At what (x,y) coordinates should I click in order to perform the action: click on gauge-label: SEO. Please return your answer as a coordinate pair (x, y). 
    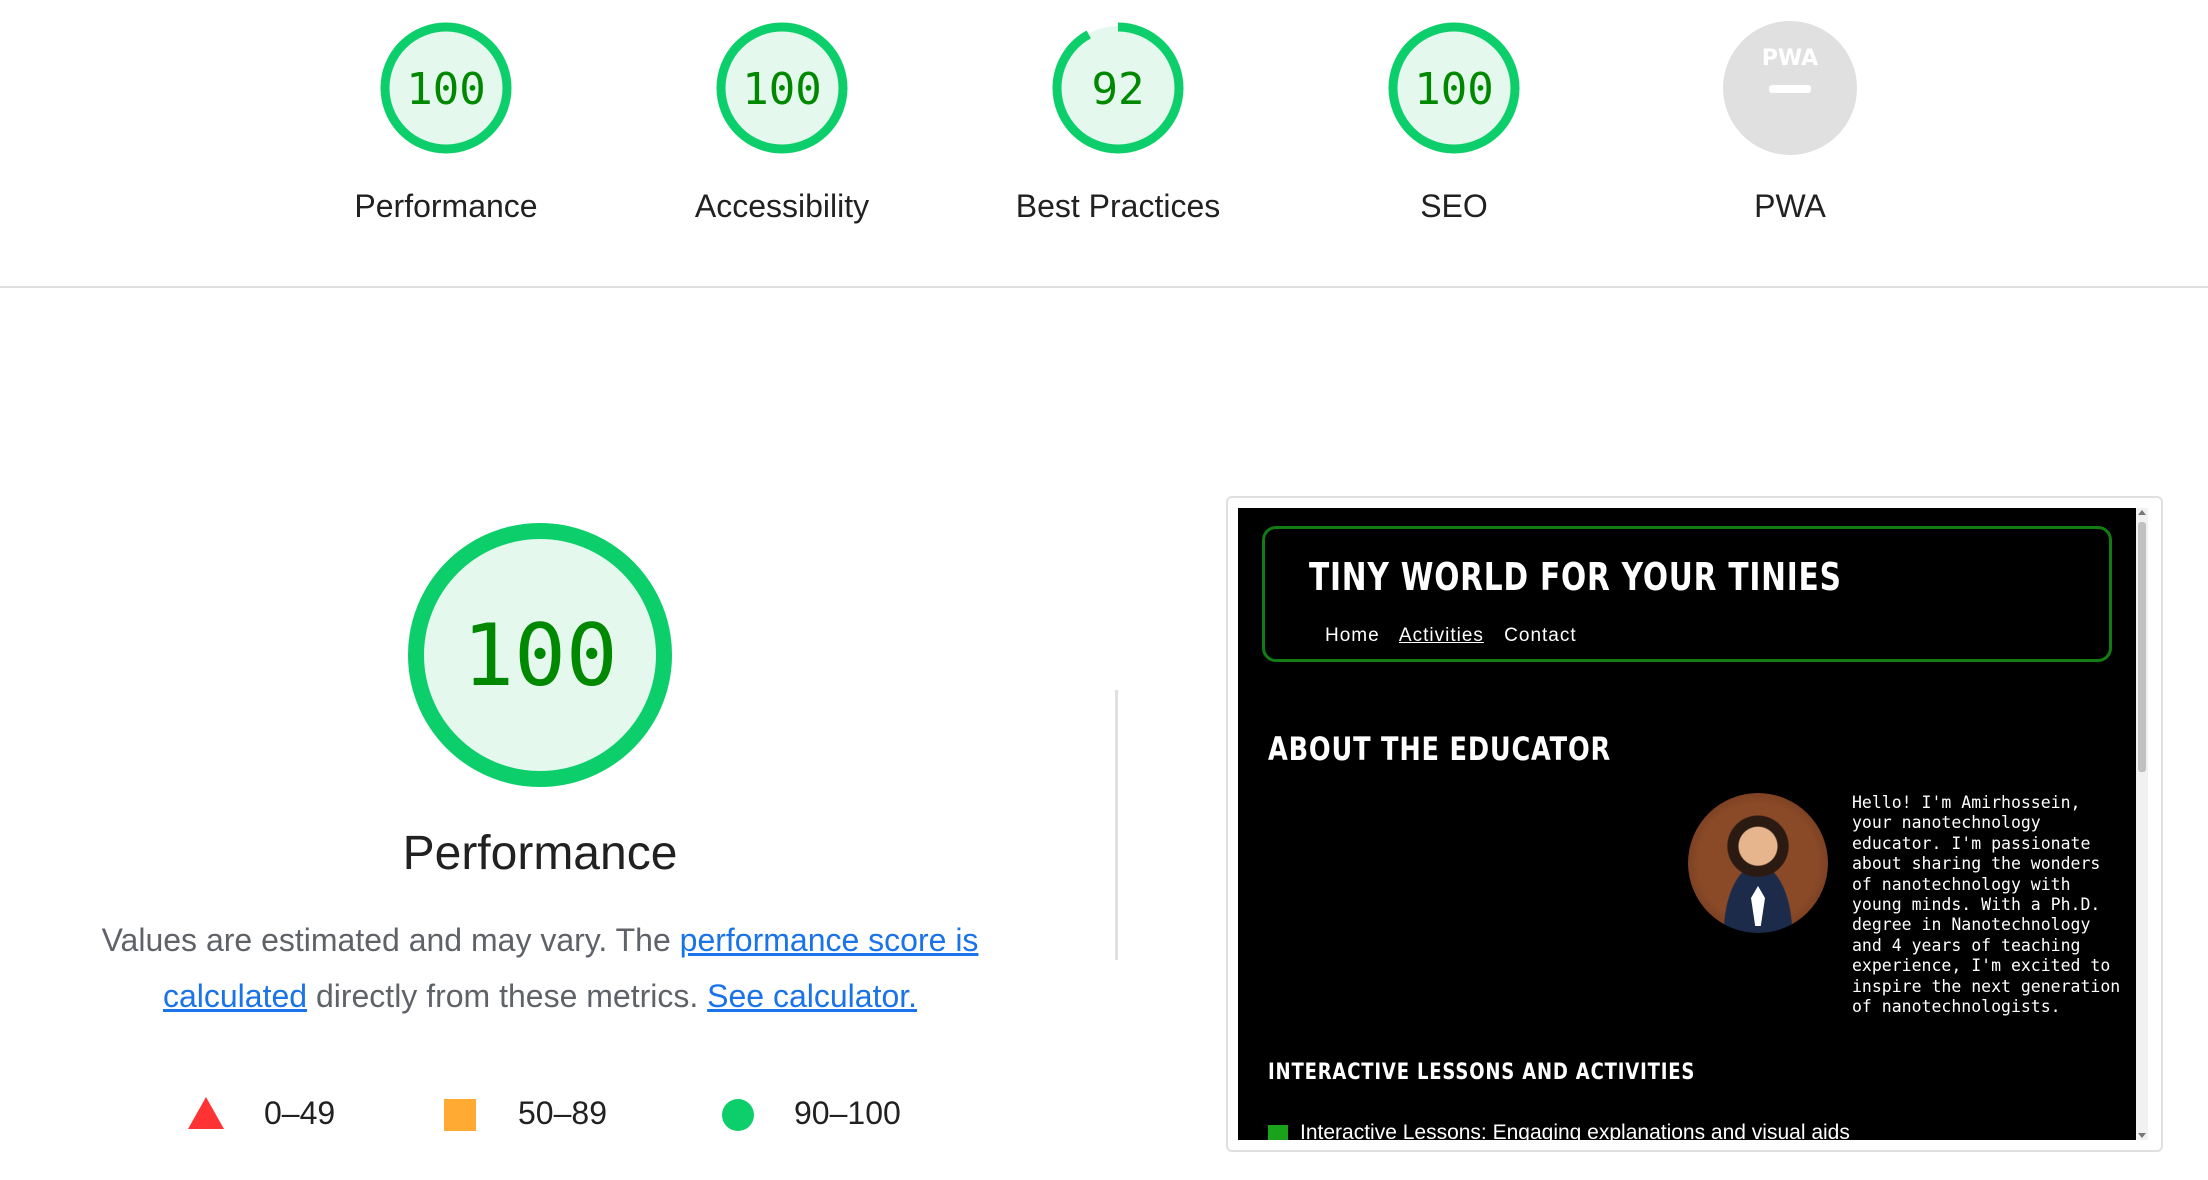
    Looking at the image, I should click on (1454, 206).